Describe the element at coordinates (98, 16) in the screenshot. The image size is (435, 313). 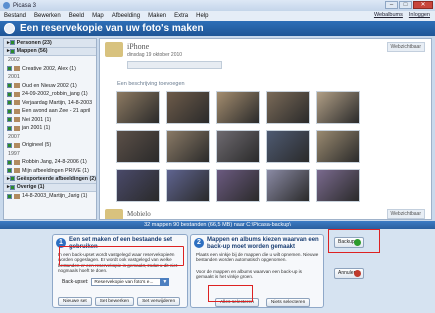
I see `menu-map: Map` at that location.